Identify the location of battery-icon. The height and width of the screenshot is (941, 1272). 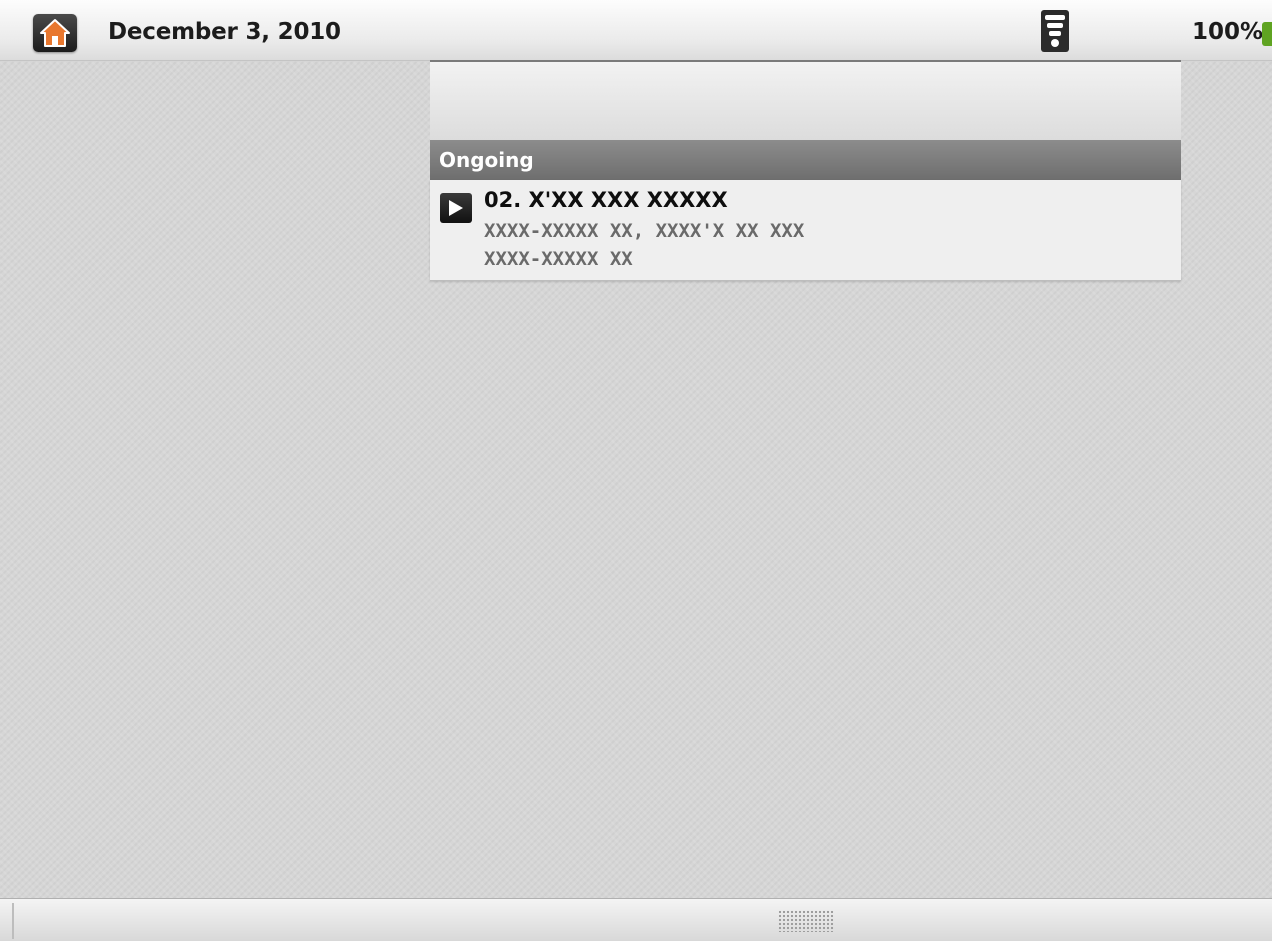
(1267, 34).